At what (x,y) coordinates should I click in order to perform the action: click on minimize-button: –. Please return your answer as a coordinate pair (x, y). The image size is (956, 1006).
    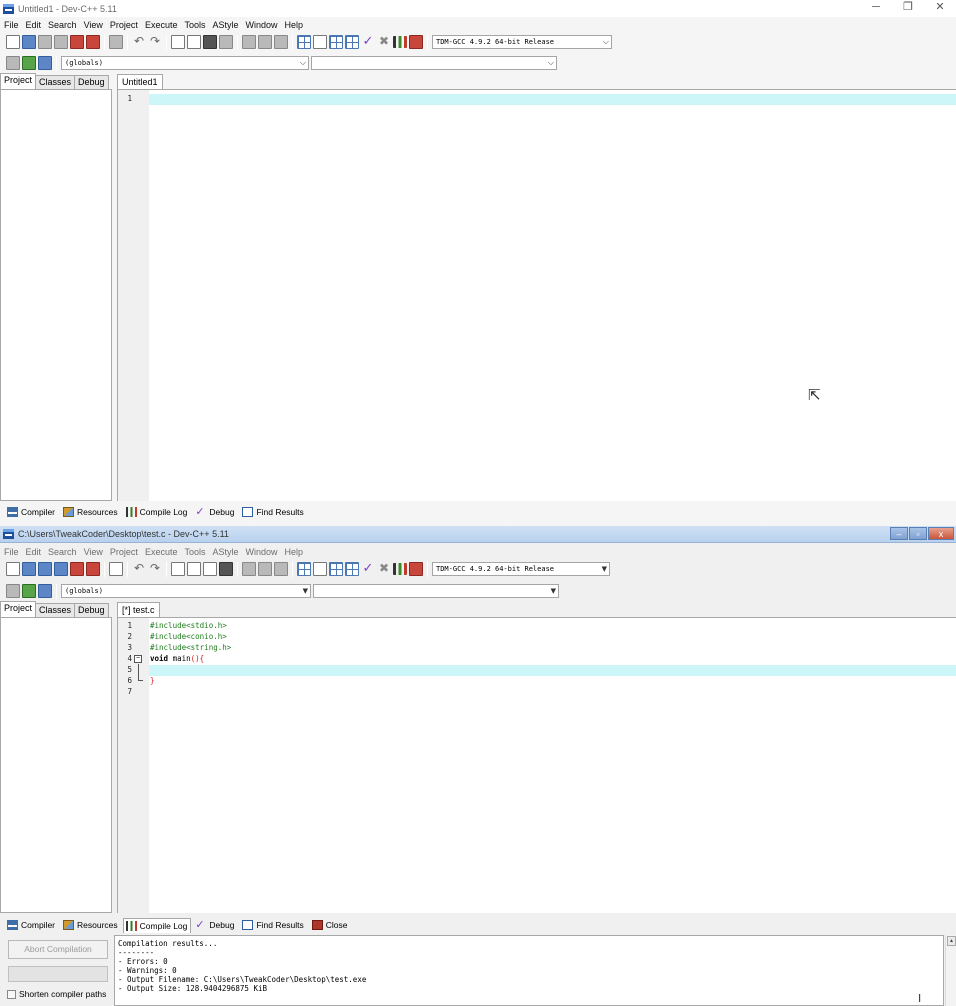
    Looking at the image, I should click on (899, 533).